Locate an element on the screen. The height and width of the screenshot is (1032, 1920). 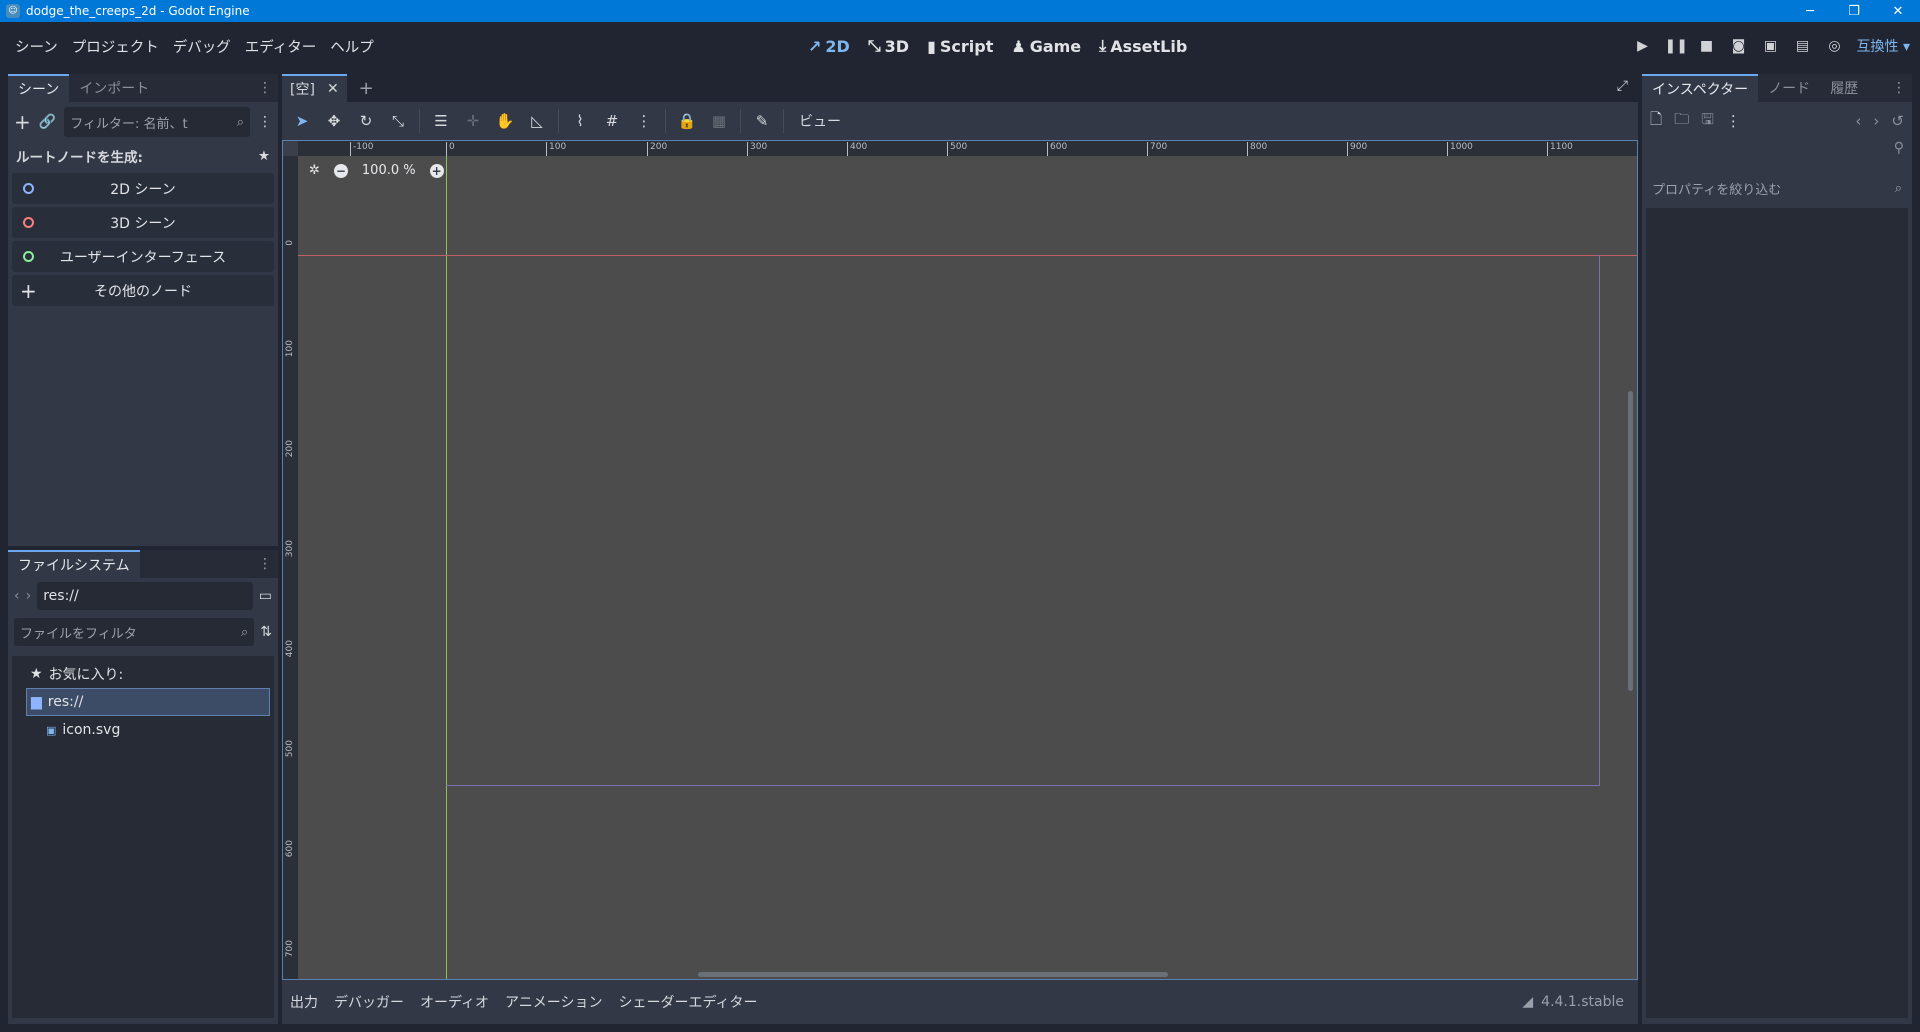
tab-scene: シーン is located at coordinates (39, 88).